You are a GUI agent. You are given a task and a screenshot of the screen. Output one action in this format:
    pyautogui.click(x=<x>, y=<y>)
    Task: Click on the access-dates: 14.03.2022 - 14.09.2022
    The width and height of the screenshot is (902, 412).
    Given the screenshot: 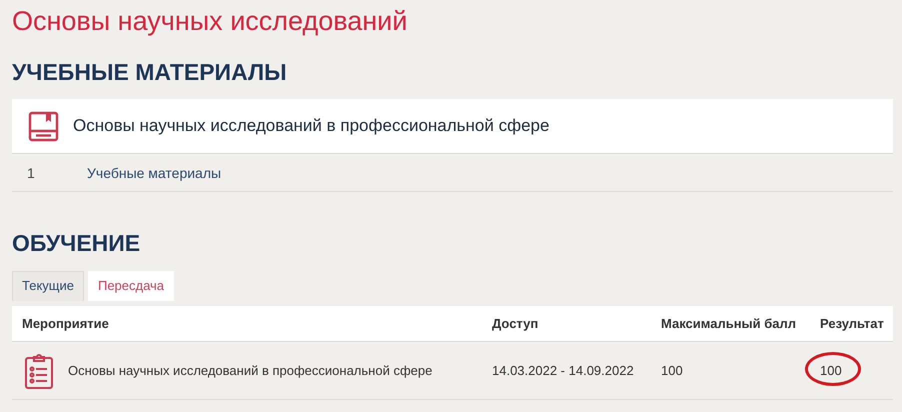 What is the action you would take?
    pyautogui.click(x=563, y=370)
    